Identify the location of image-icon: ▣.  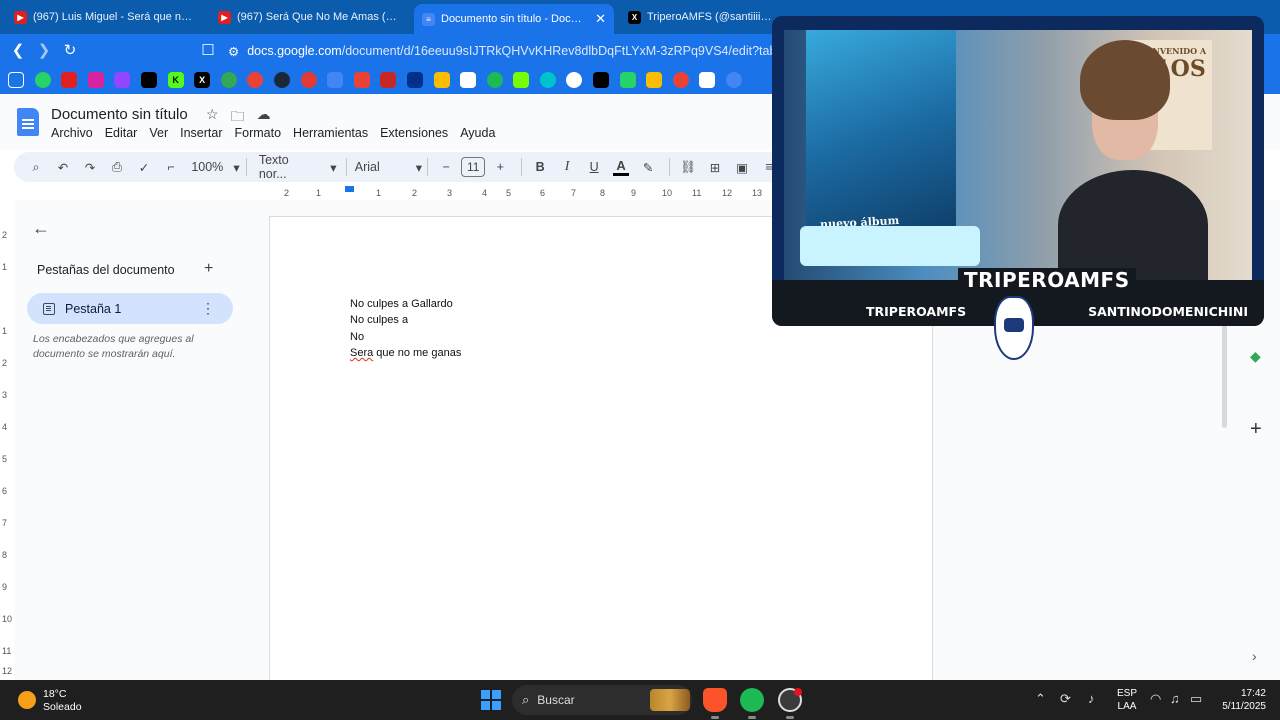
(742, 167).